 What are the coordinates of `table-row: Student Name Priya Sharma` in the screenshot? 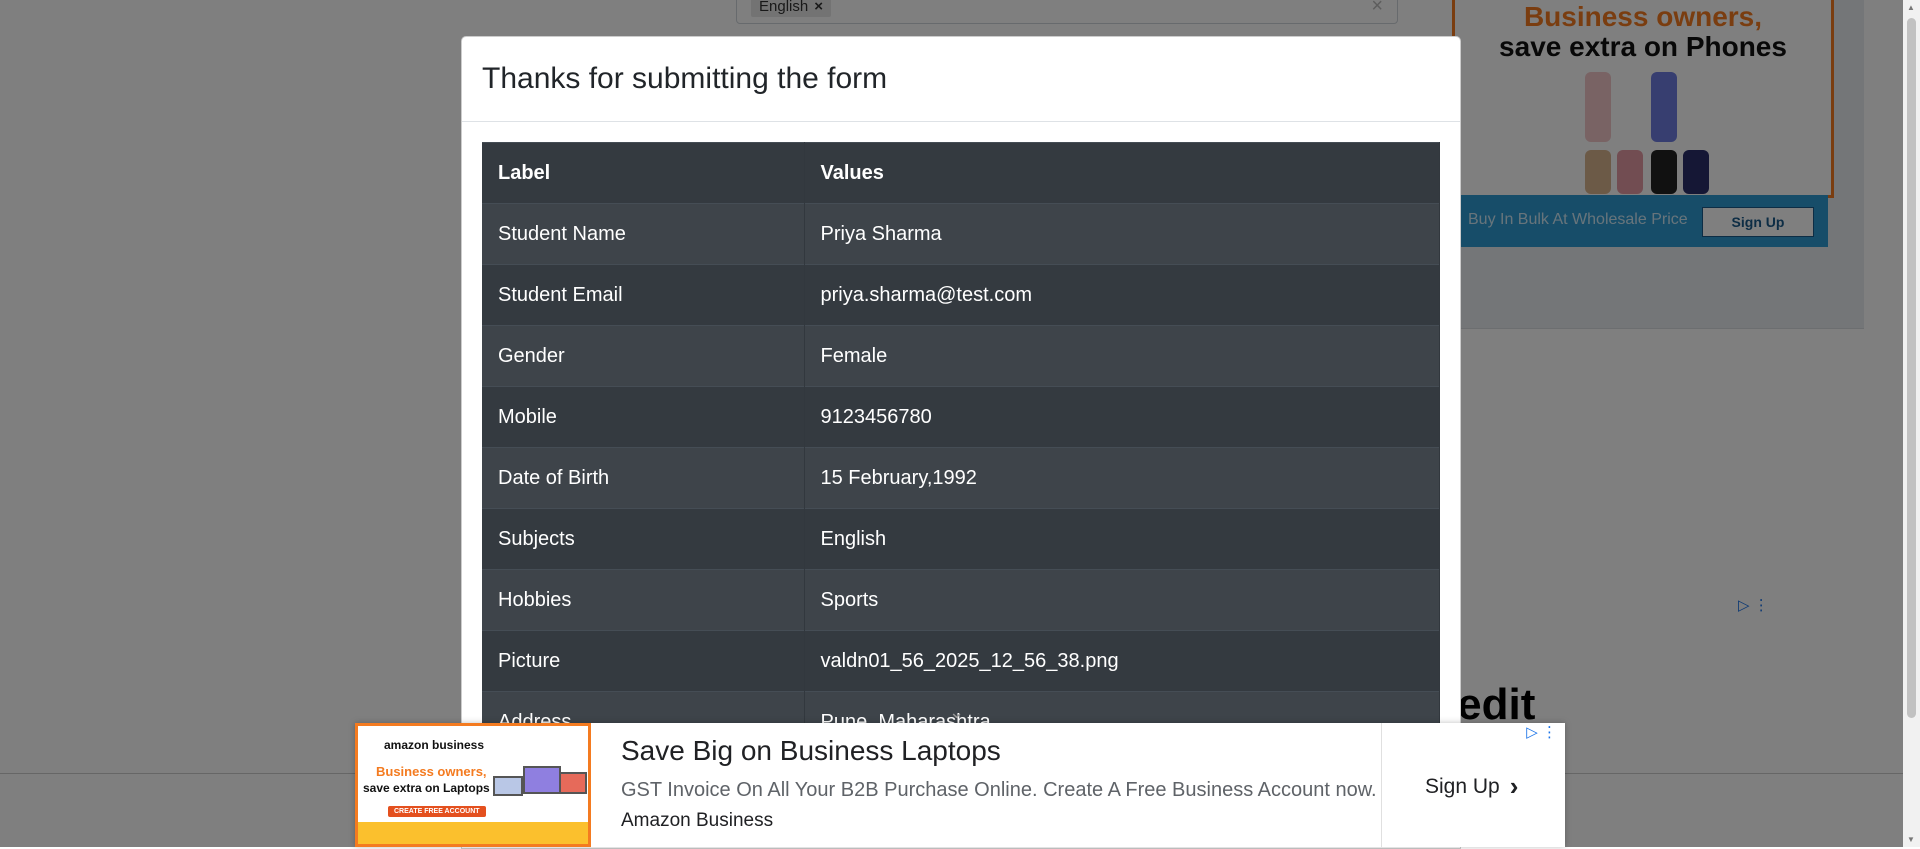 It's located at (961, 234).